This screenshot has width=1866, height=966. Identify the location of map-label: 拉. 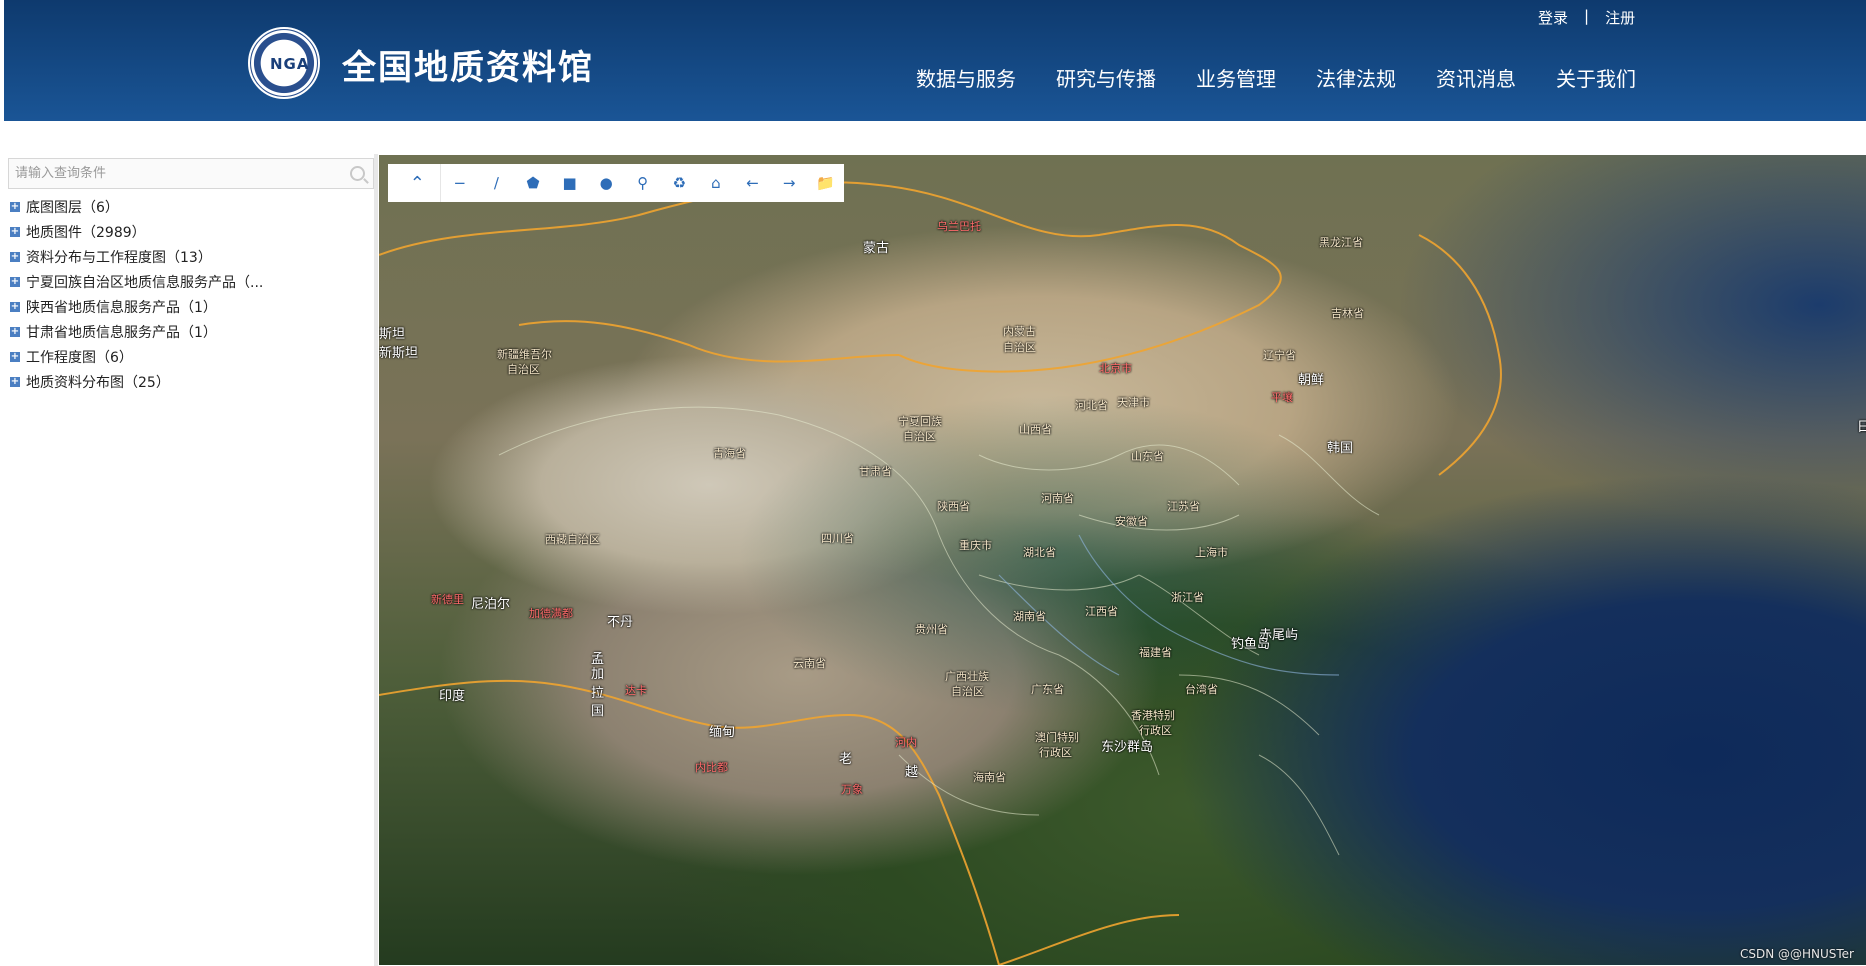
(598, 693).